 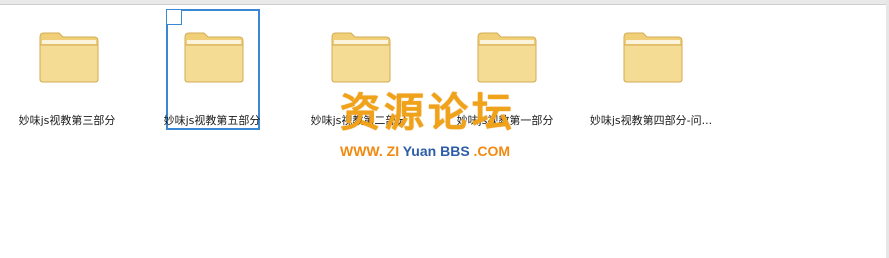 I want to click on folder-label: 妙味js视教第一部分, so click(x=505, y=120).